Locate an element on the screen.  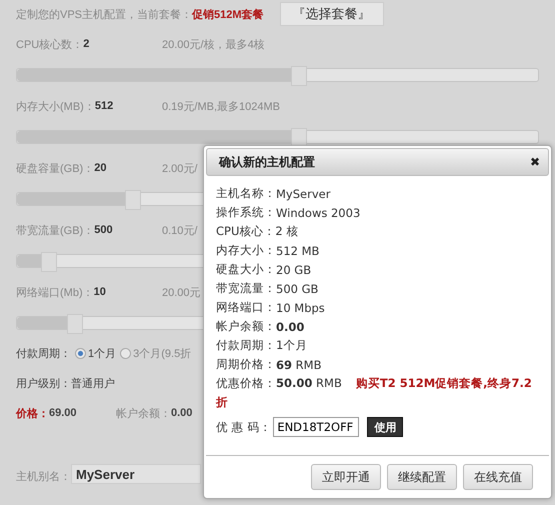
coupon-input-field: END18T2OFF is located at coordinates (316, 427).